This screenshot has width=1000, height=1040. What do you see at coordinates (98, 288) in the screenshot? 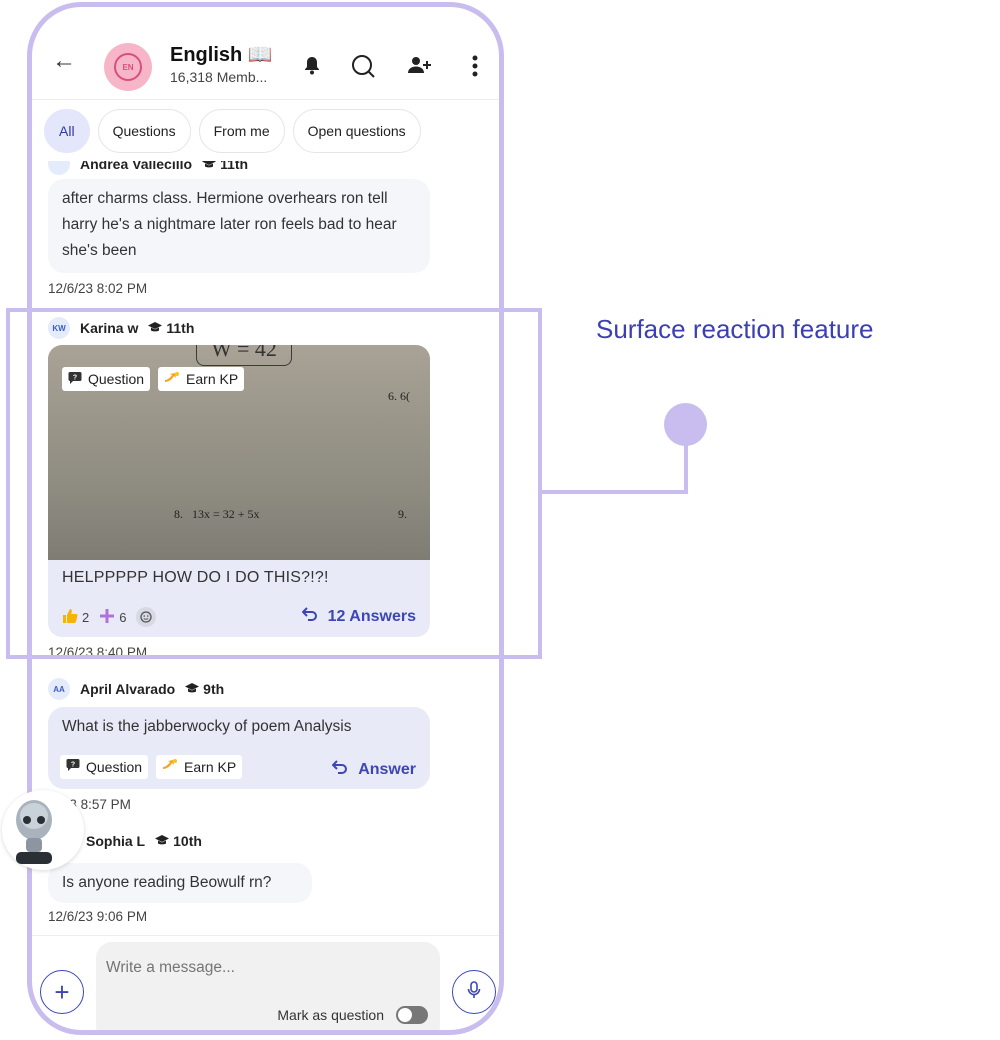
I see `message-timestamp: 12/6/23 8:02 PM` at bounding box center [98, 288].